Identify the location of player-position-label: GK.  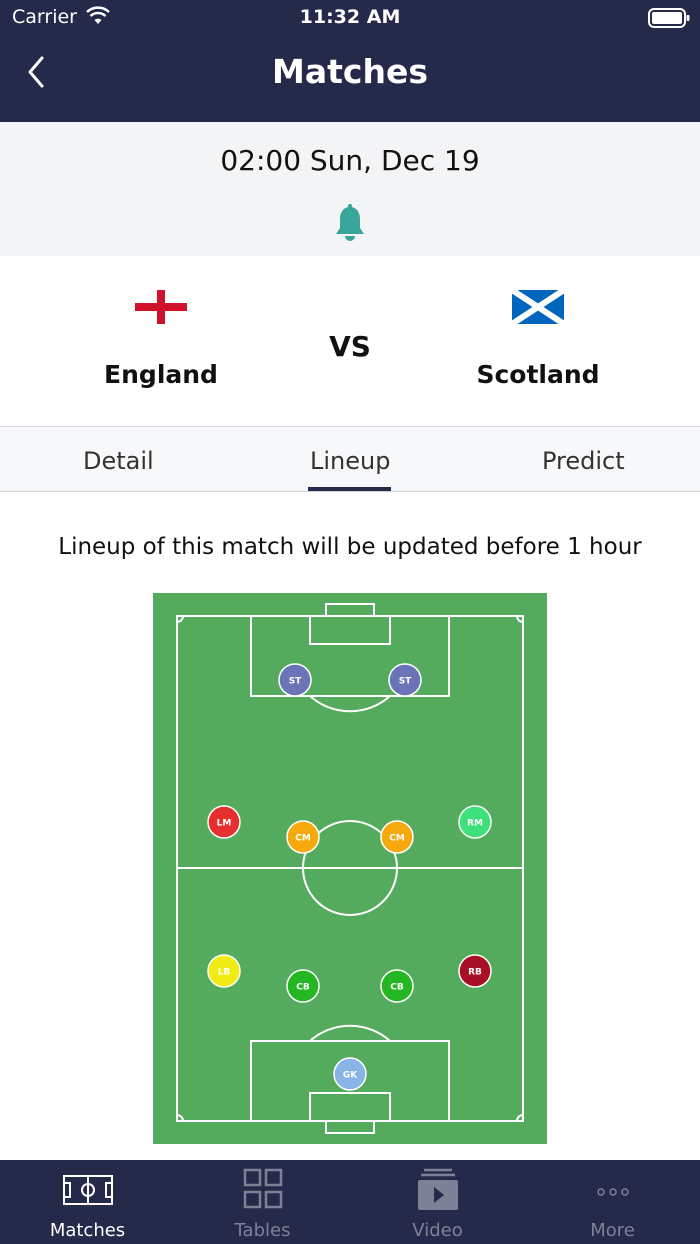
(350, 1076).